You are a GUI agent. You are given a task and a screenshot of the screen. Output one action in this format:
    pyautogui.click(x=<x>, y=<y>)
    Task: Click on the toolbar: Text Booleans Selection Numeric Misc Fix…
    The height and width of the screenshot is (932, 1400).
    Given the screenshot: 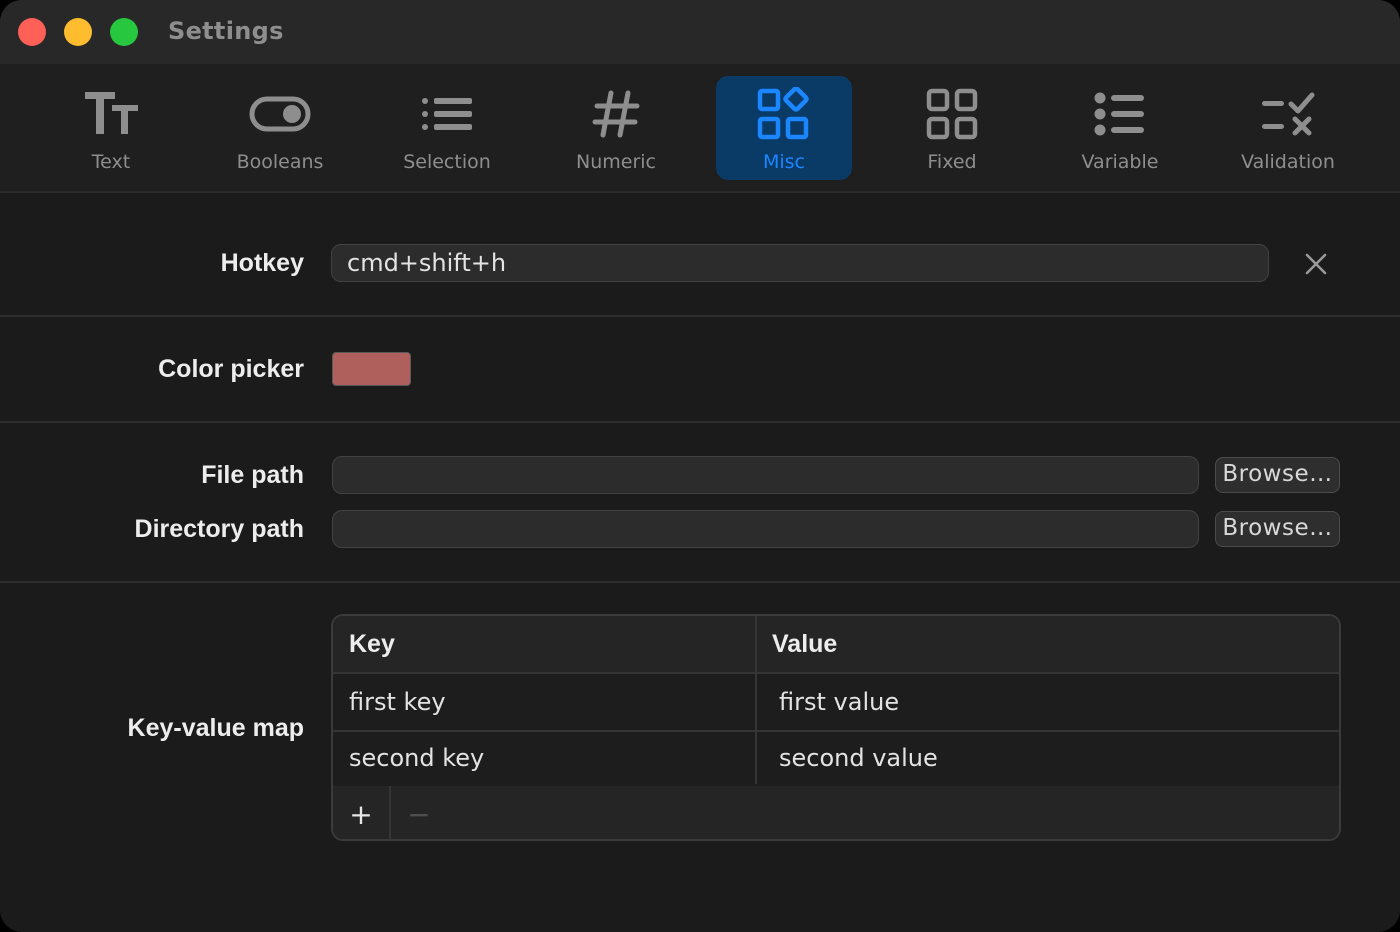 What is the action you would take?
    pyautogui.click(x=700, y=128)
    